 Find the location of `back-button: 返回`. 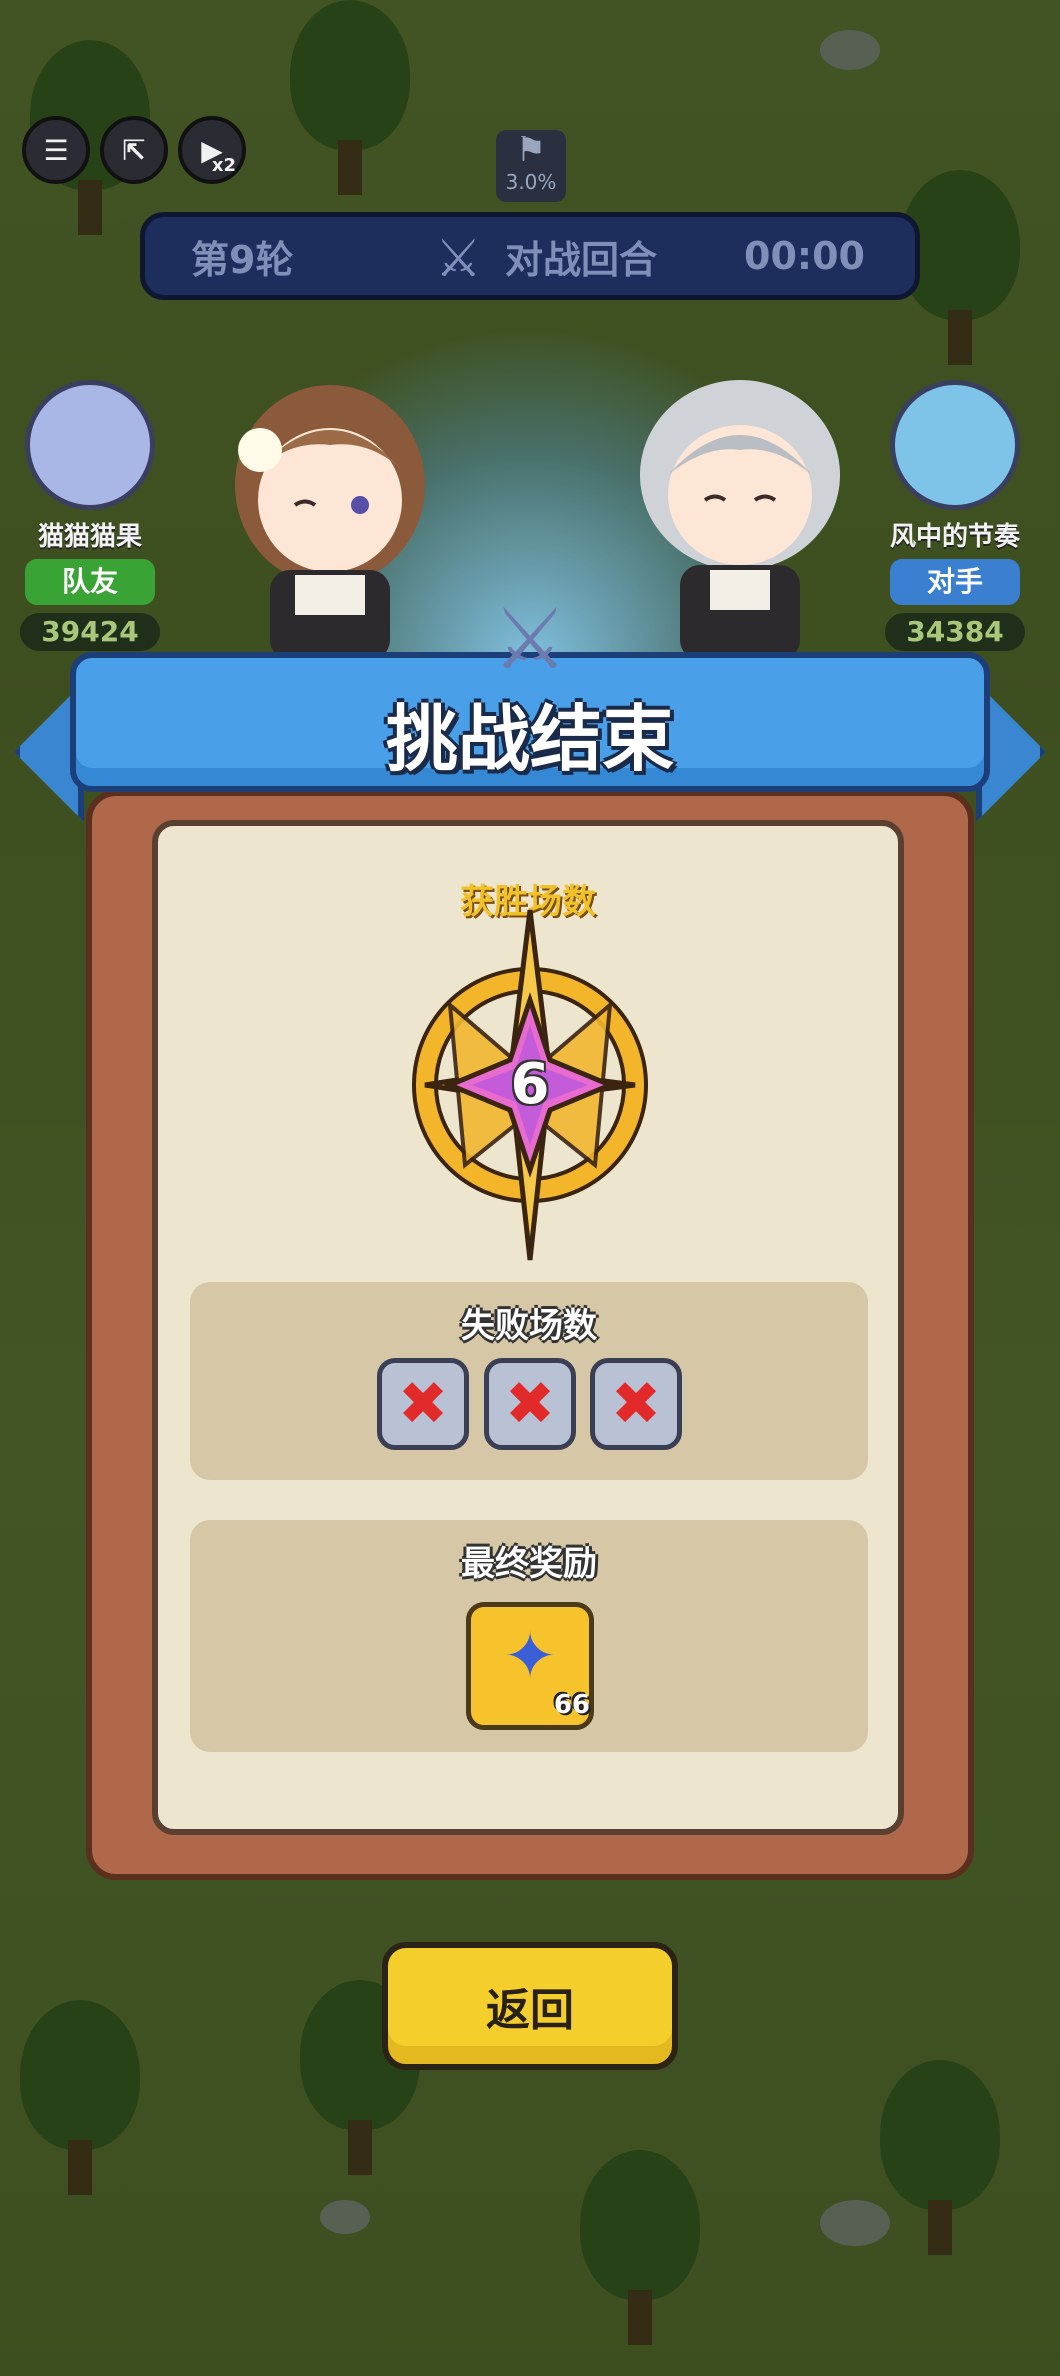

back-button: 返回 is located at coordinates (530, 2006).